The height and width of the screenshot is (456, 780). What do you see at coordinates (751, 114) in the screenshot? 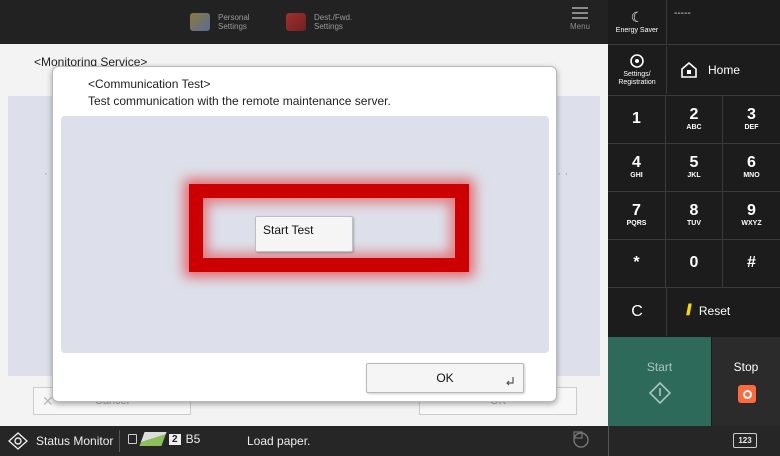
I see `key-number: 3` at bounding box center [751, 114].